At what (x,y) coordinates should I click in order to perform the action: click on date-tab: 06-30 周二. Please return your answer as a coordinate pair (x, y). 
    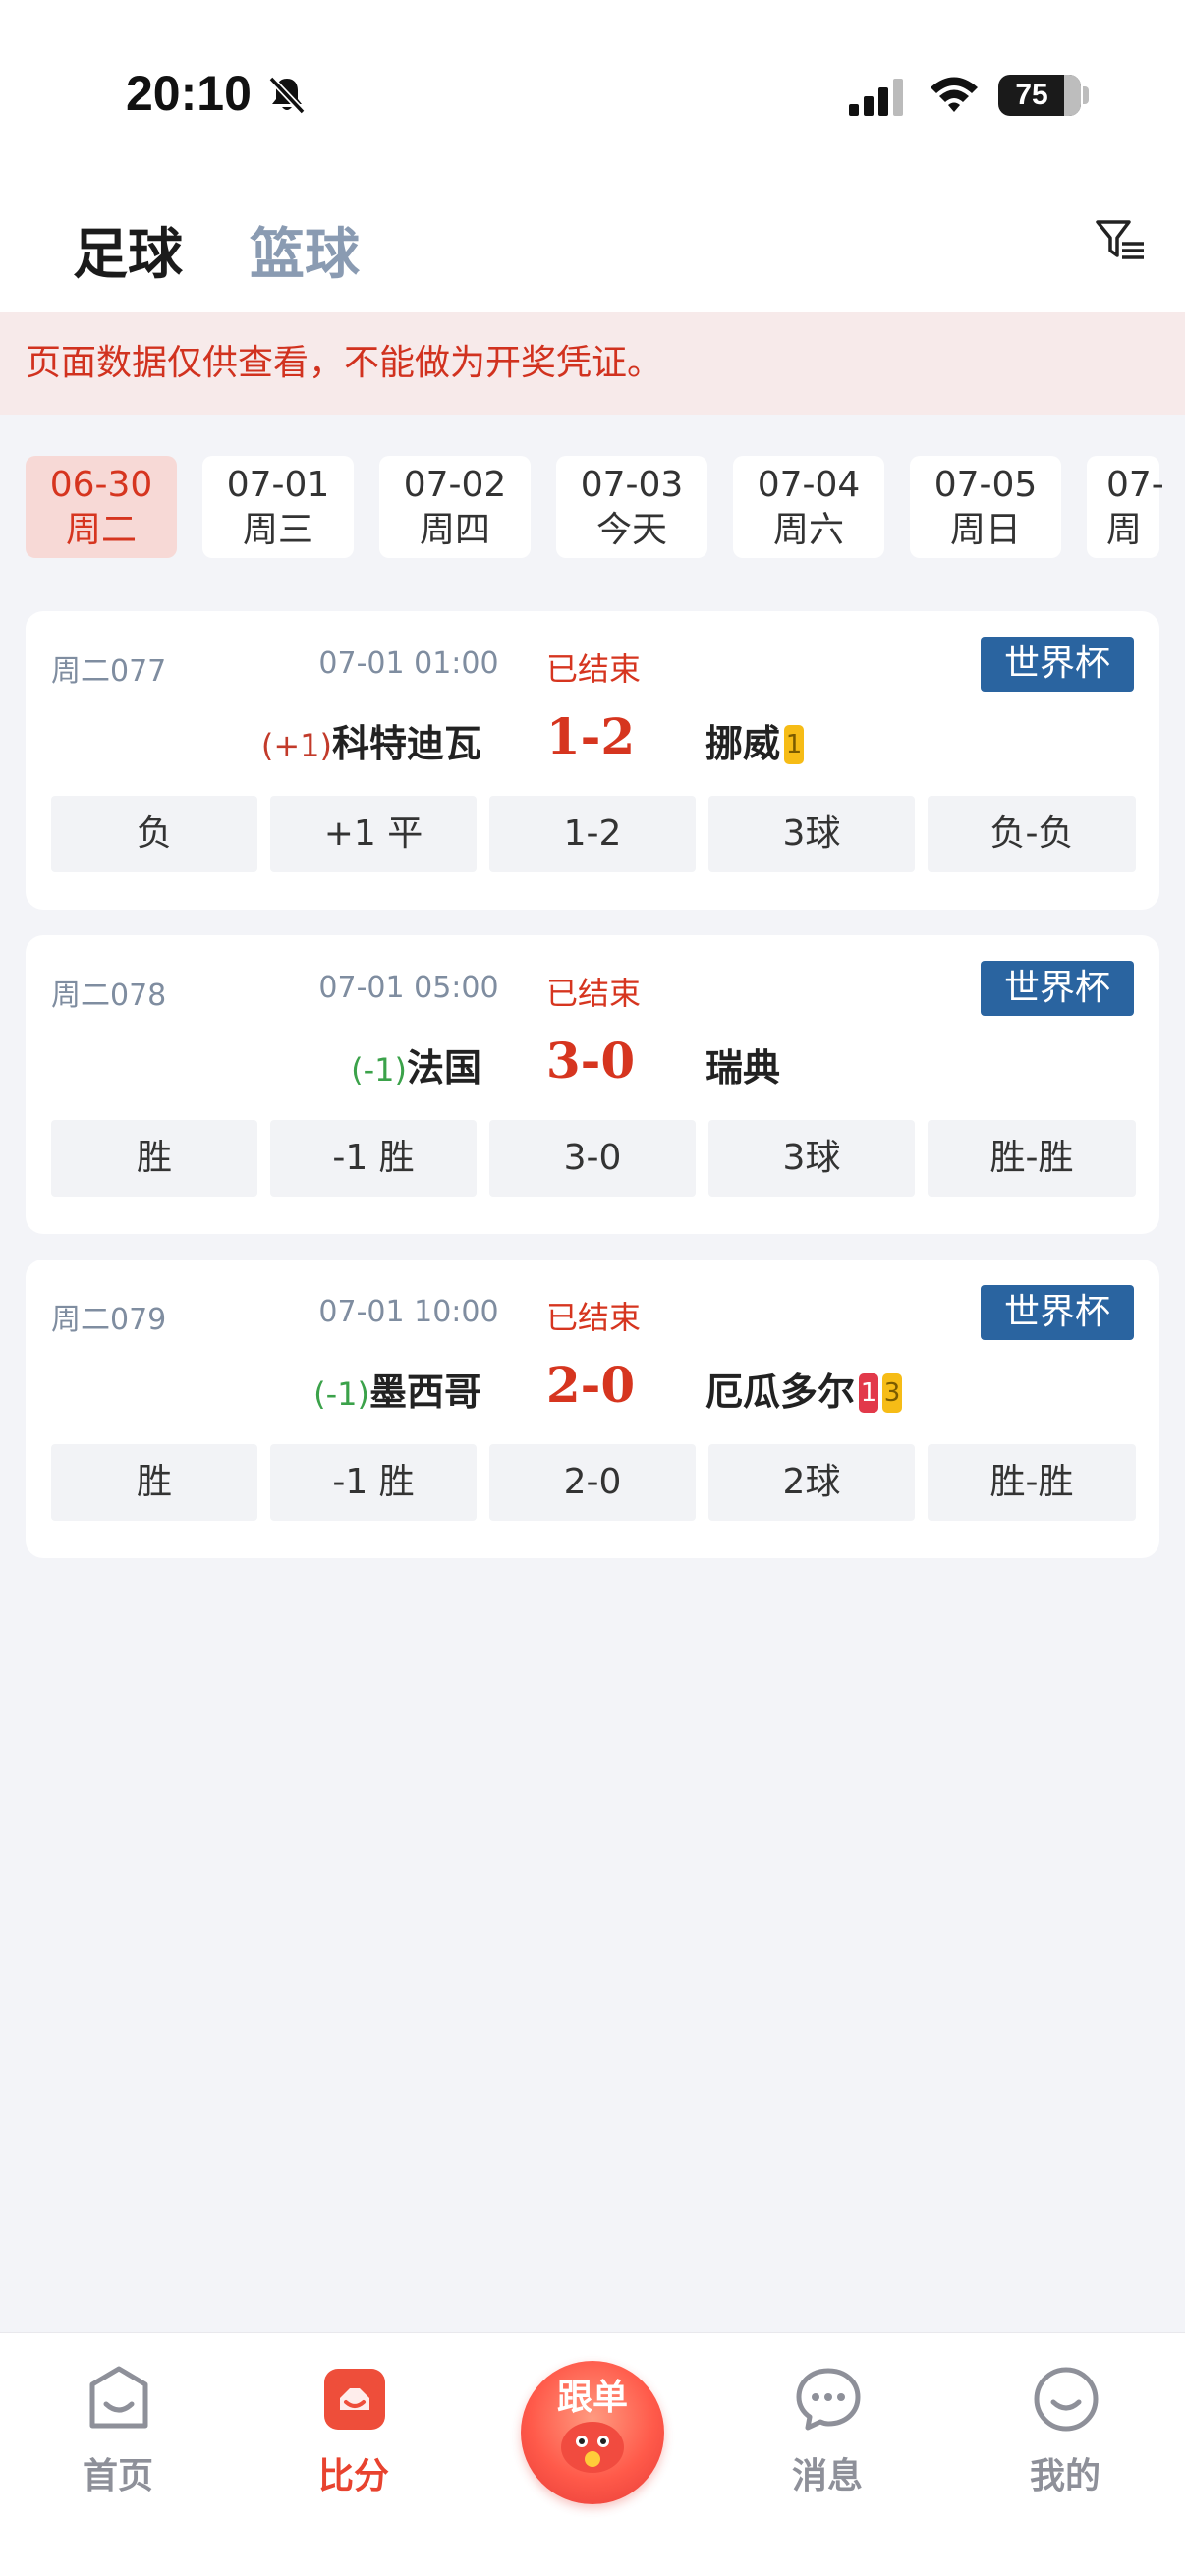
    Looking at the image, I should click on (102, 507).